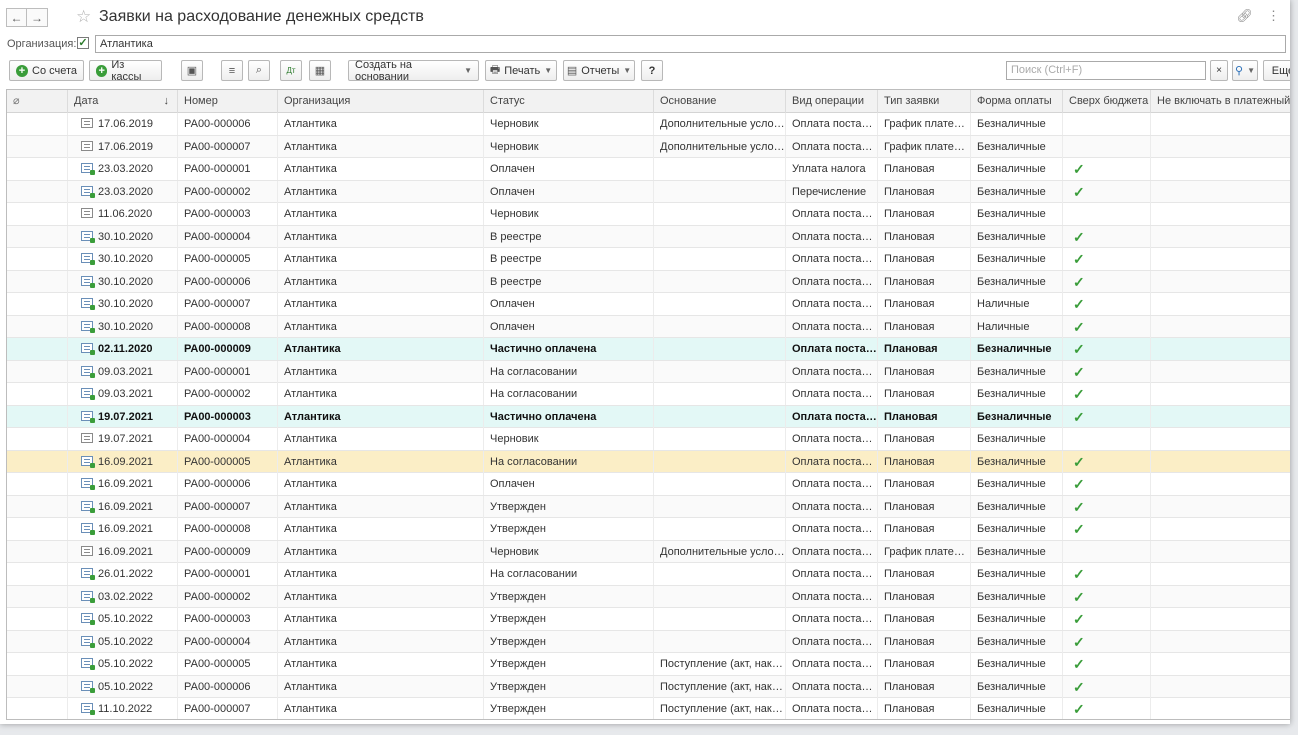 This screenshot has height=735, width=1298. What do you see at coordinates (719, 101) in the screenshot?
I see `column-header-basis: Основание` at bounding box center [719, 101].